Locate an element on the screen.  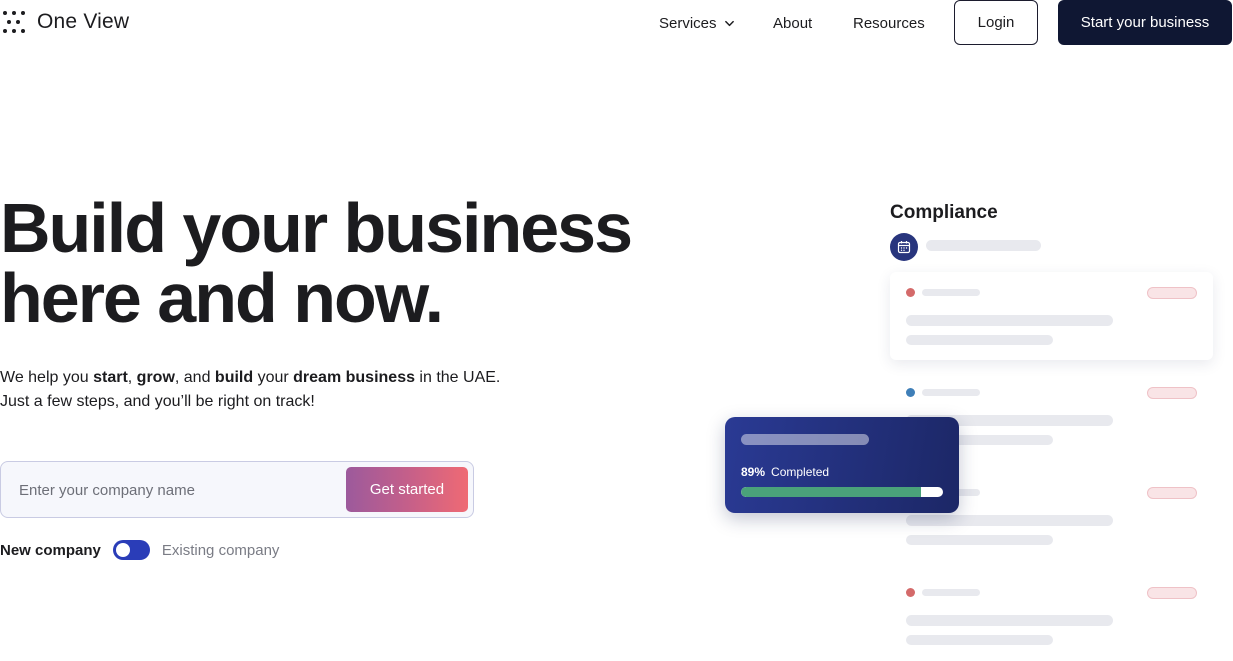
login-button: Login is located at coordinates (996, 22).